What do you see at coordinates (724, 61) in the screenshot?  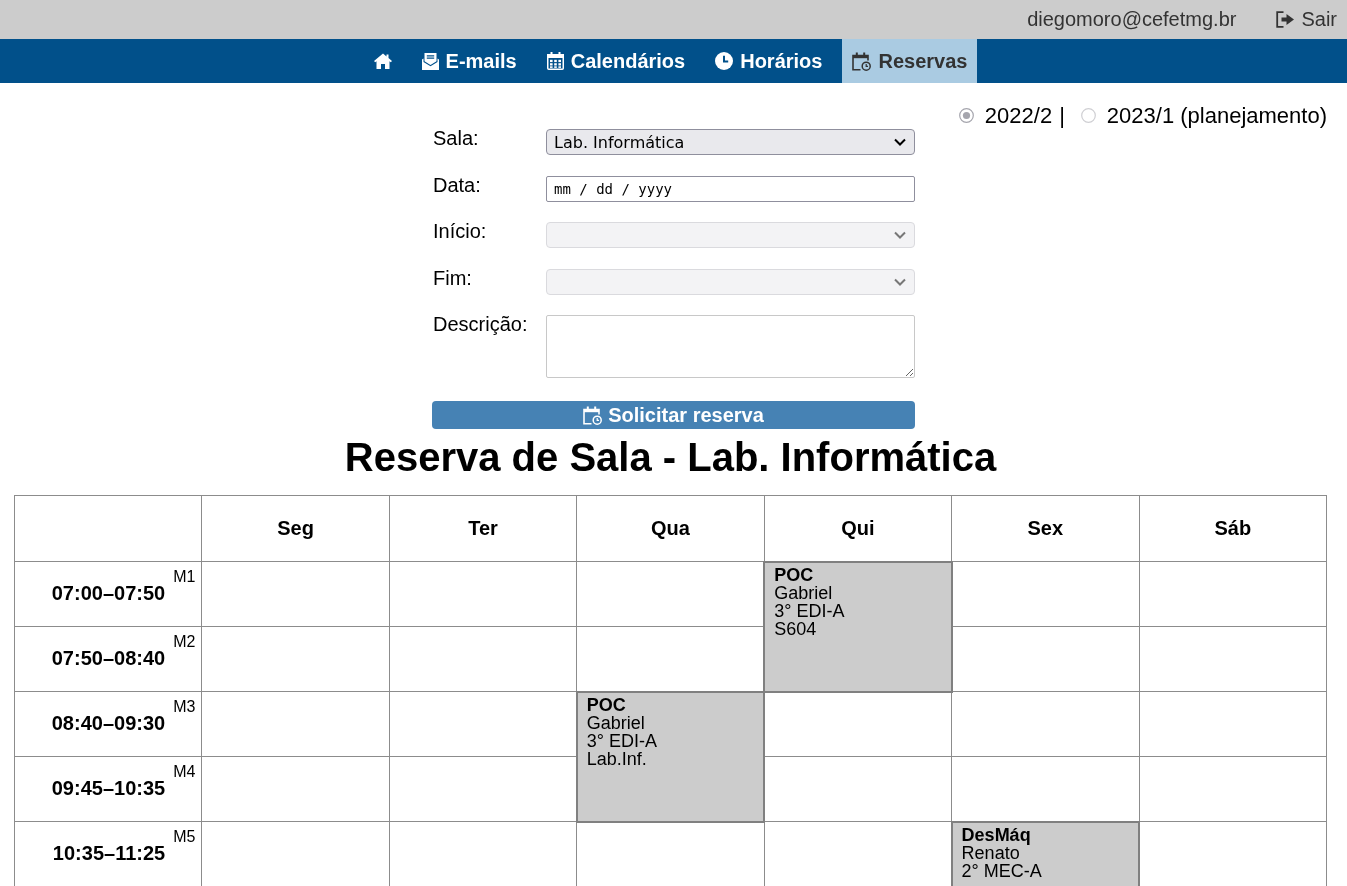 I see `clock-icon` at bounding box center [724, 61].